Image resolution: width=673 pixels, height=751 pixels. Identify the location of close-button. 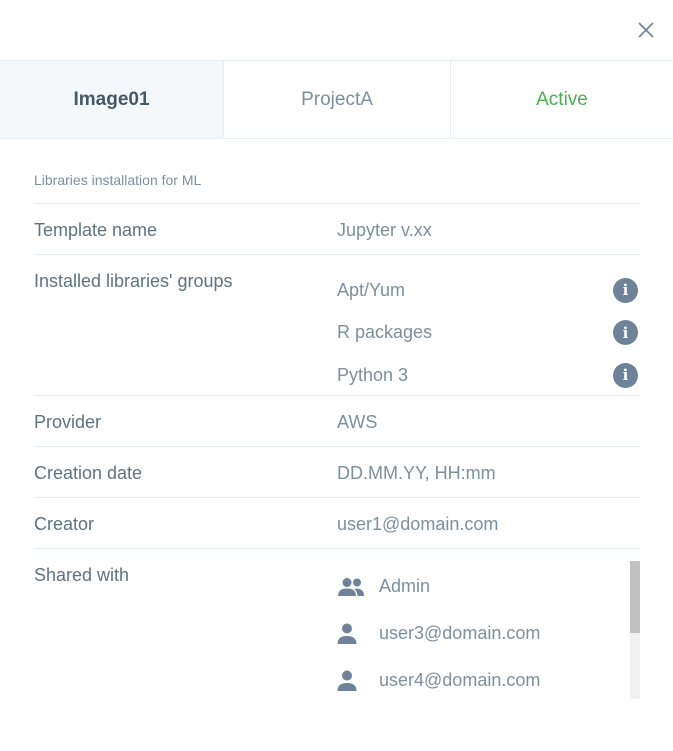
(646, 30).